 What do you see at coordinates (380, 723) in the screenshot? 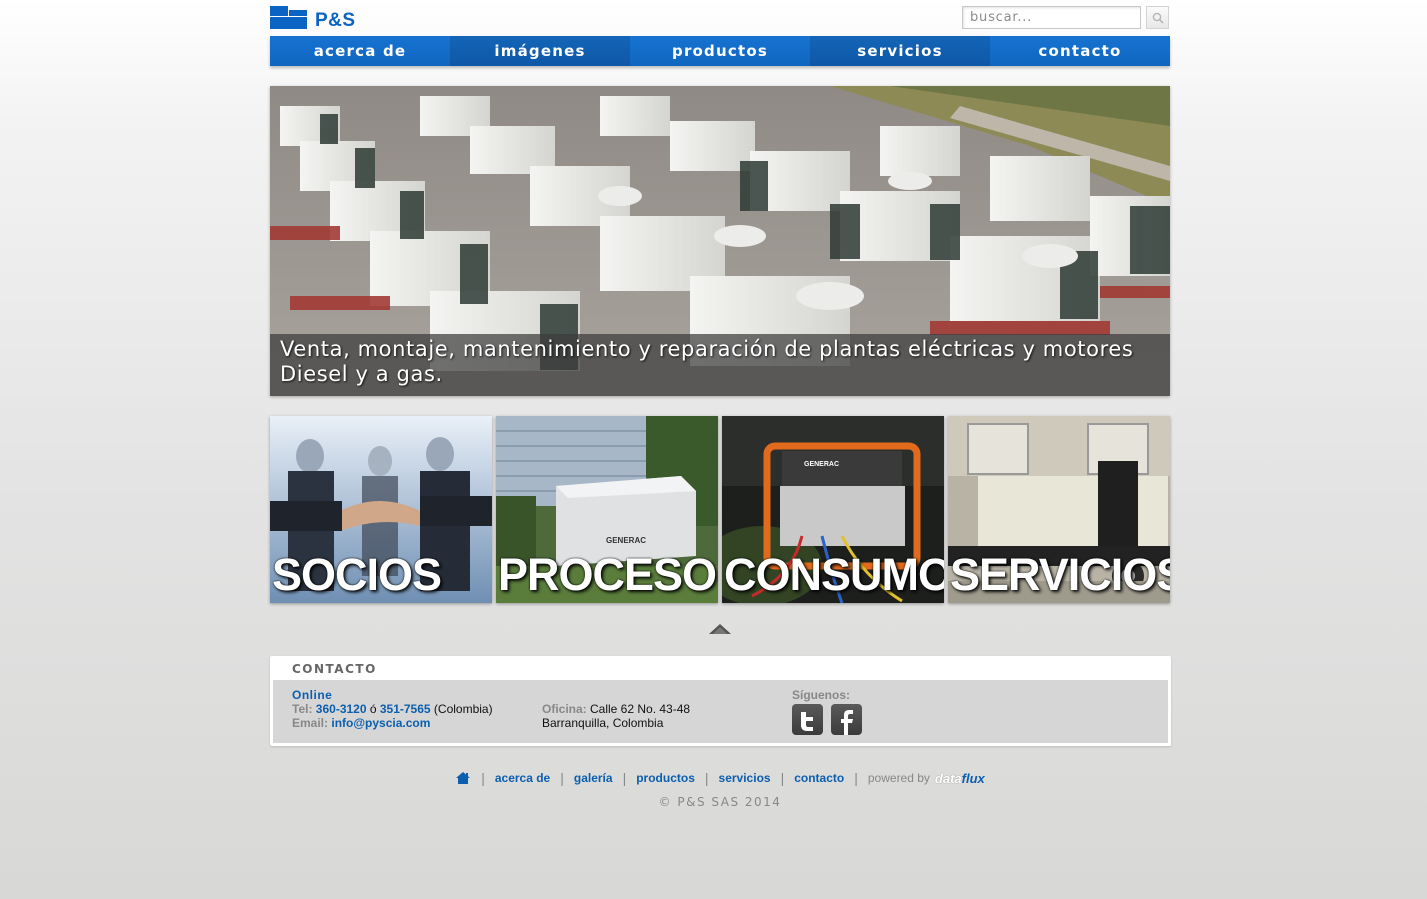
I see `email-link: info@pyscia.com` at bounding box center [380, 723].